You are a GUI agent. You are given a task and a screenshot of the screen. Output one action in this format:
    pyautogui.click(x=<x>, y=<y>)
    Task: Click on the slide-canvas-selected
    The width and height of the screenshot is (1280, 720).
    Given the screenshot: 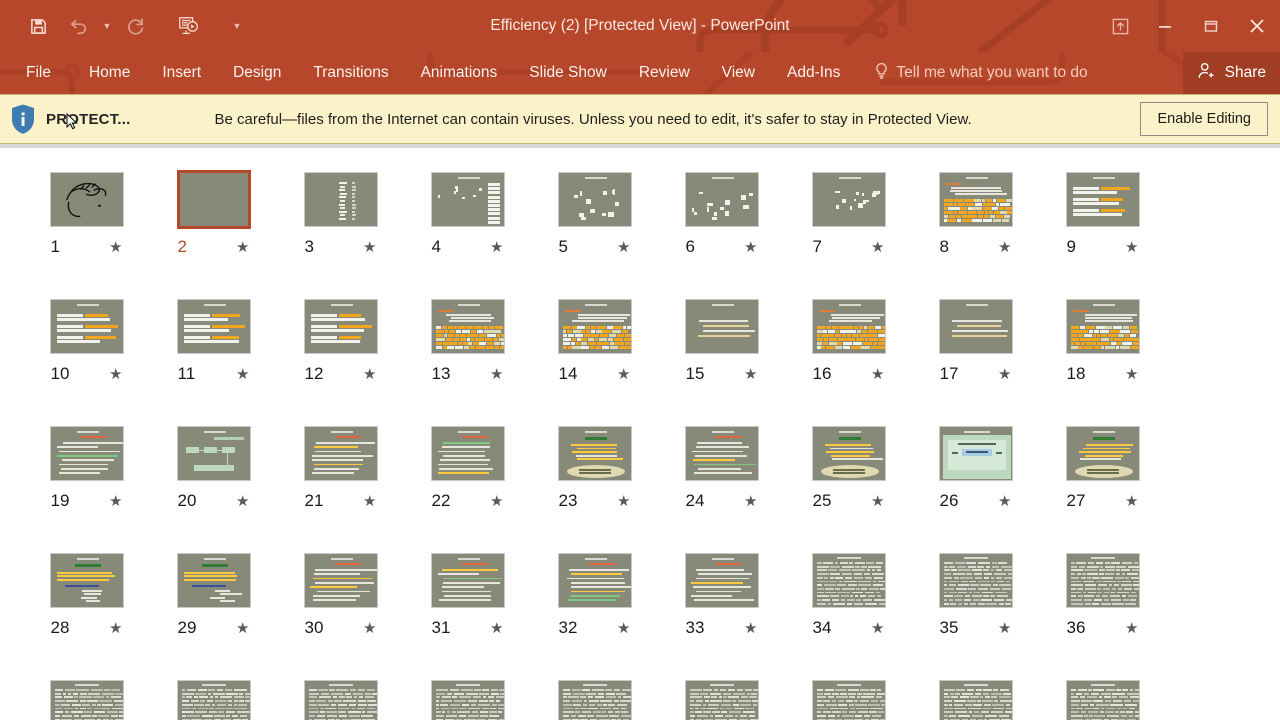 What is the action you would take?
    pyautogui.click(x=213, y=199)
    